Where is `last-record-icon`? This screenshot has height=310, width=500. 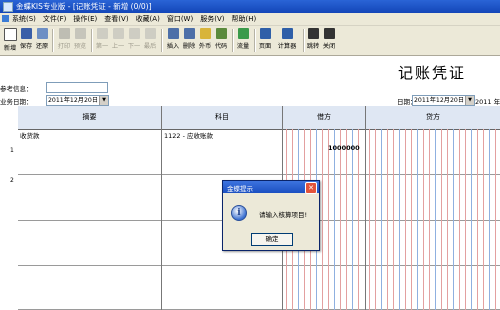 last-record-icon is located at coordinates (150, 33).